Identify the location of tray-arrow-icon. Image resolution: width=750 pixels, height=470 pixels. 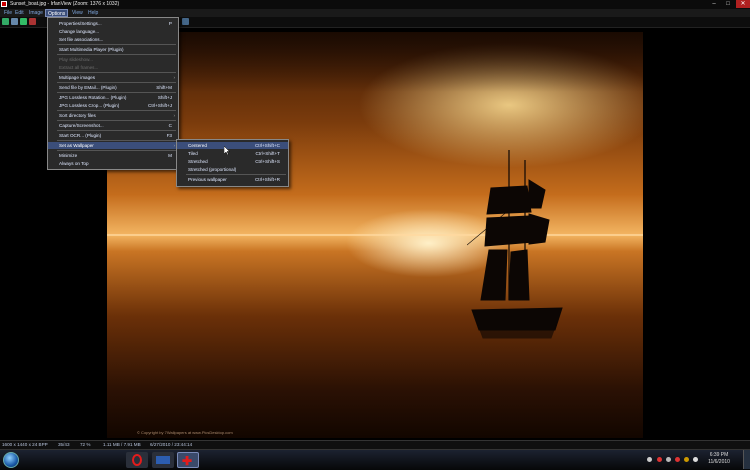
(649, 459).